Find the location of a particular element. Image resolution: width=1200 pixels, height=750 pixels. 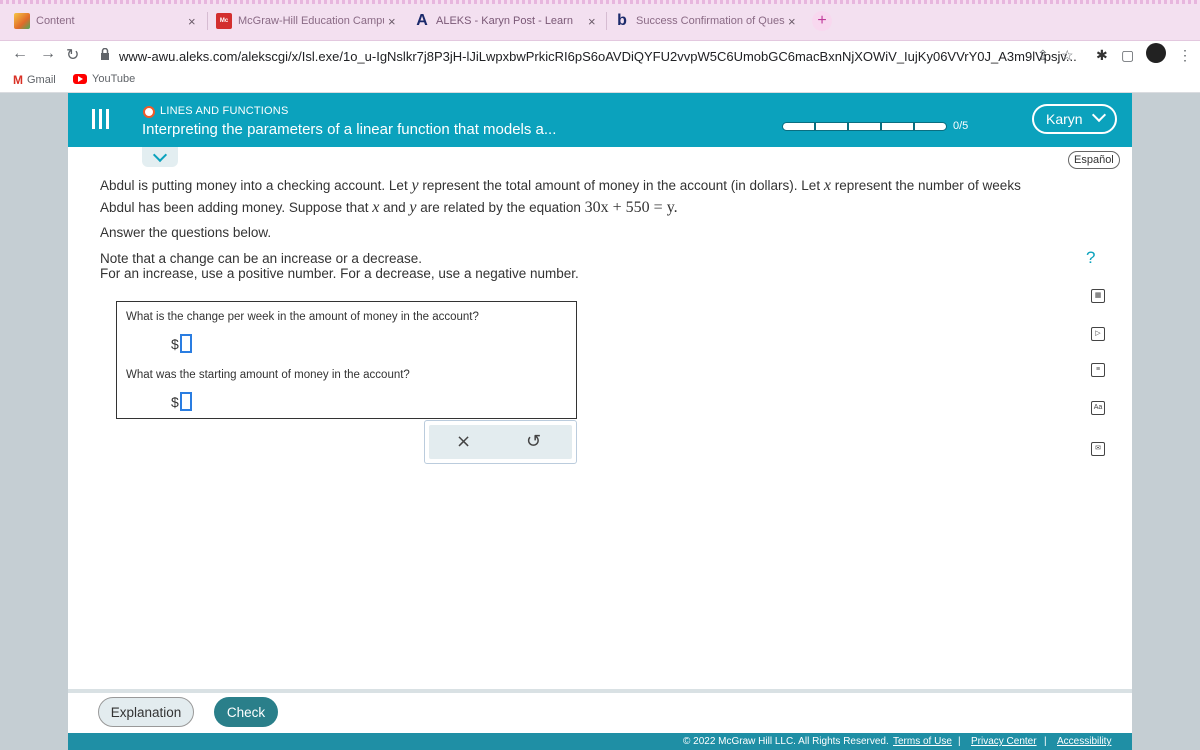

window-icon: ▢ is located at coordinates (1127, 55).